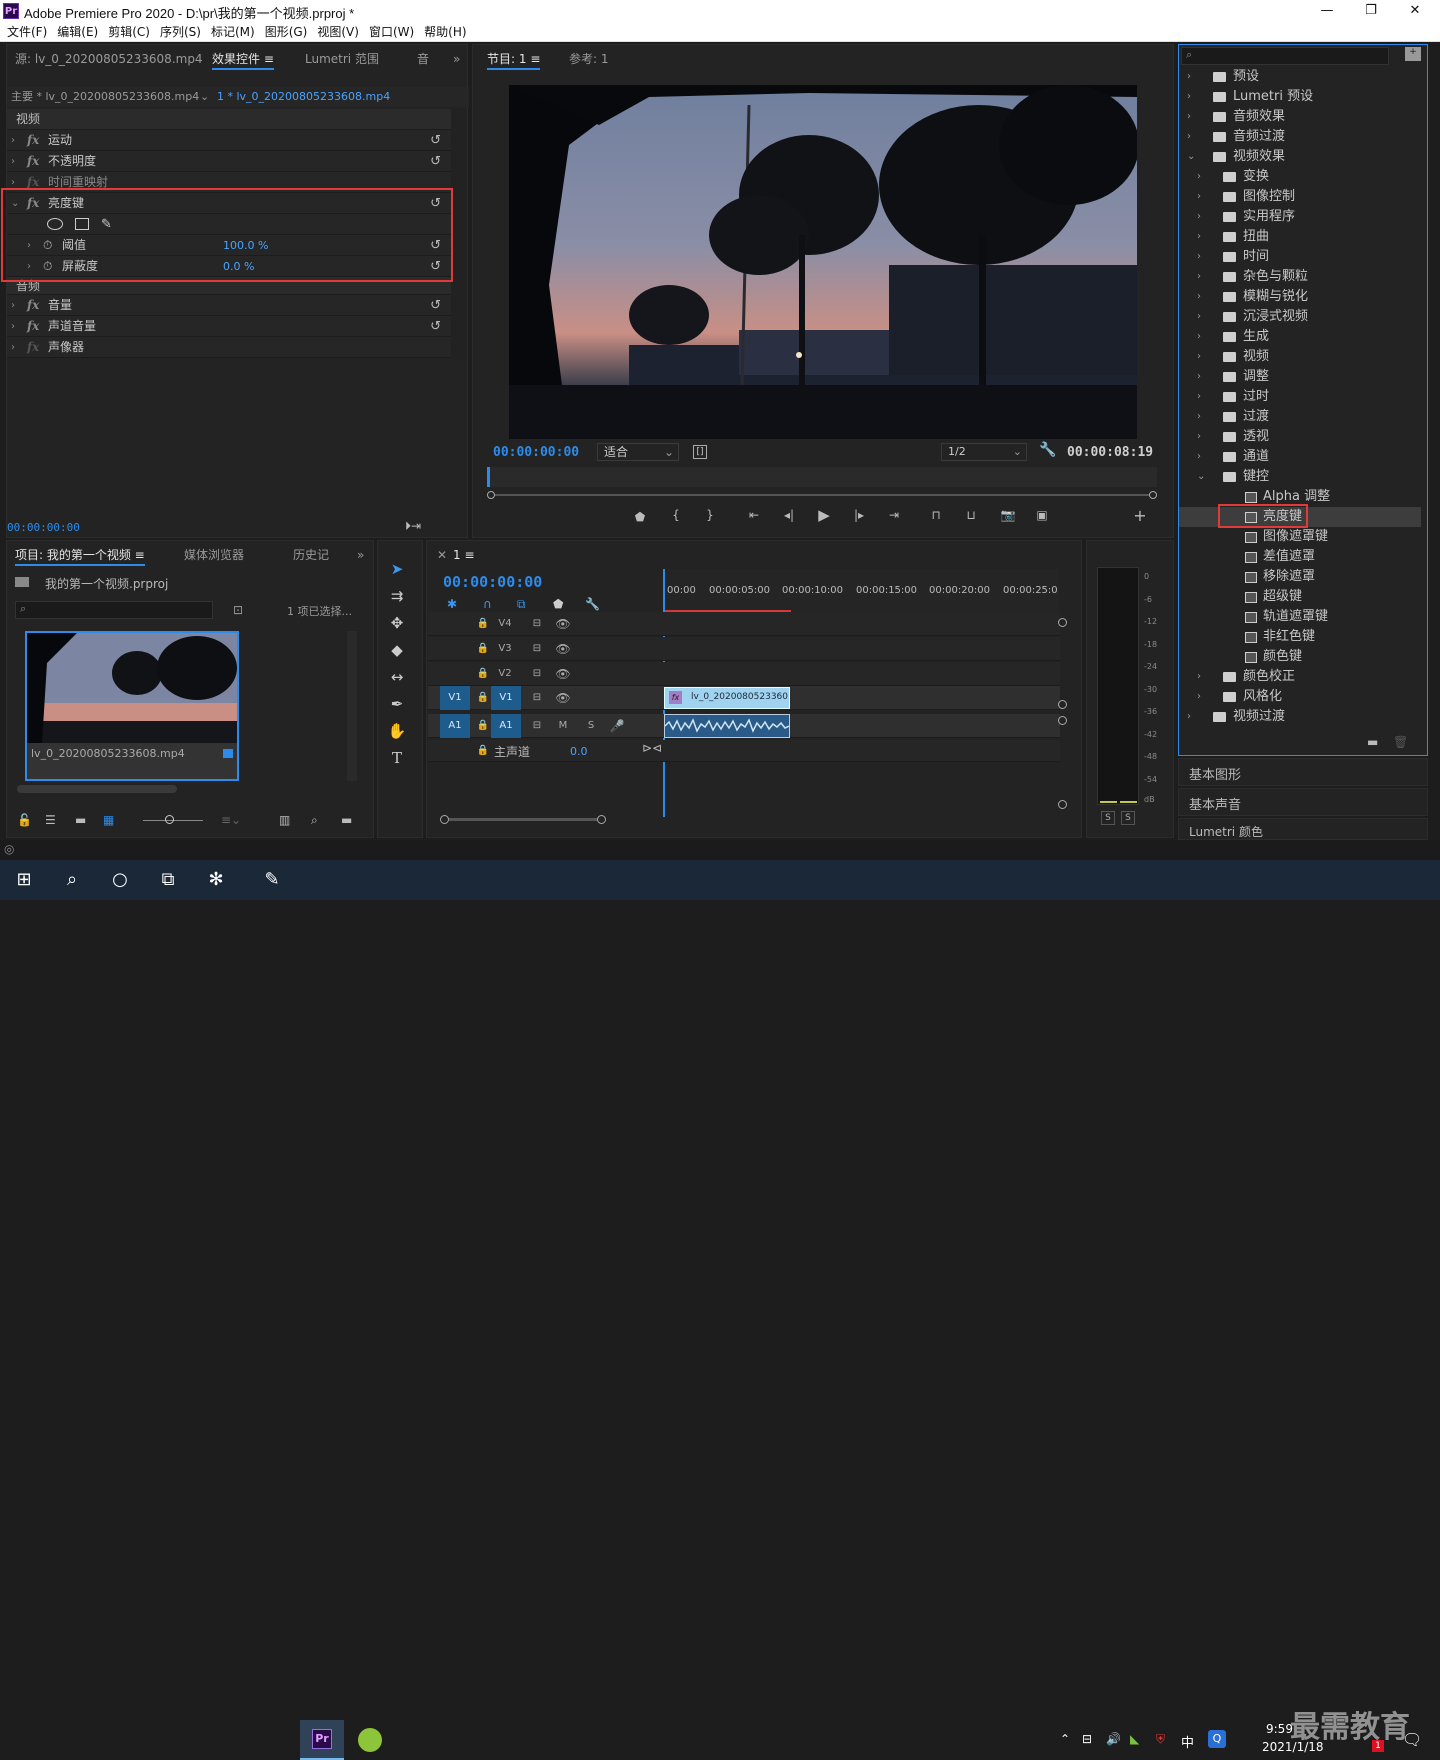 The width and height of the screenshot is (1440, 1760). What do you see at coordinates (243, 59) in the screenshot?
I see `tab-effect-controls: 效果控件 ≡` at bounding box center [243, 59].